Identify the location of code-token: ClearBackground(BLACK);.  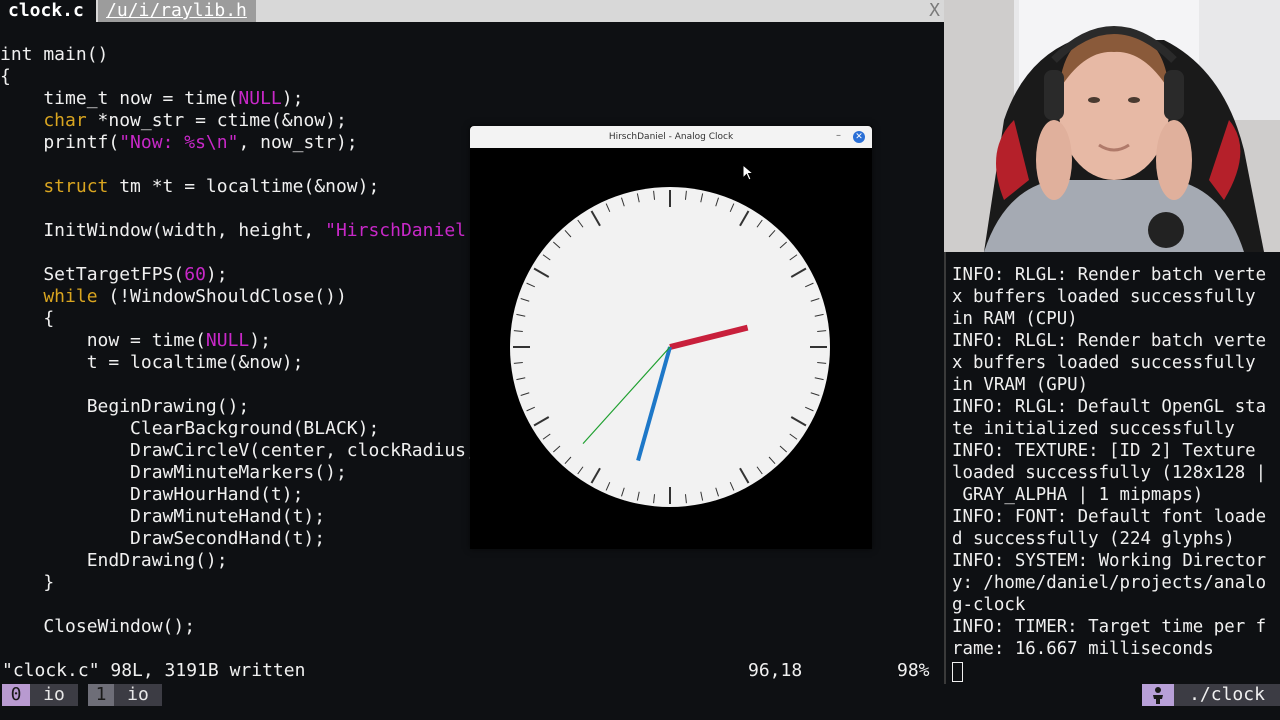
(190, 428).